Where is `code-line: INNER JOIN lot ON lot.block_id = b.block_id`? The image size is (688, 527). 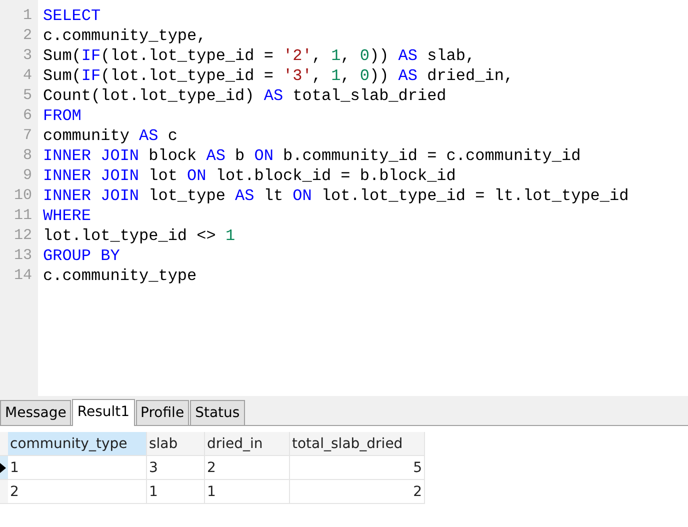 code-line: INNER JOIN lot ON lot.block_id = b.block_id is located at coordinates (250, 176).